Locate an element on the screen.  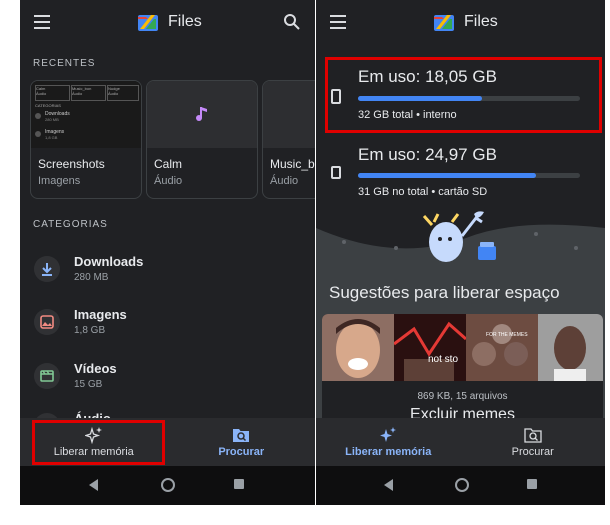
storage-total-label: 31 GB no total • cartão SD is located at coordinates (423, 192).